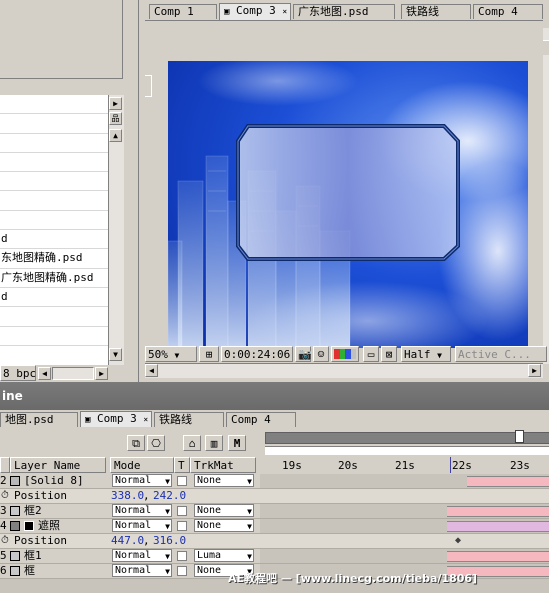 This screenshot has width=549, height=593. What do you see at coordinates (344, 370) in the screenshot?
I see `comp-horizontal-scrollbar: ◀ ▶` at bounding box center [344, 370].